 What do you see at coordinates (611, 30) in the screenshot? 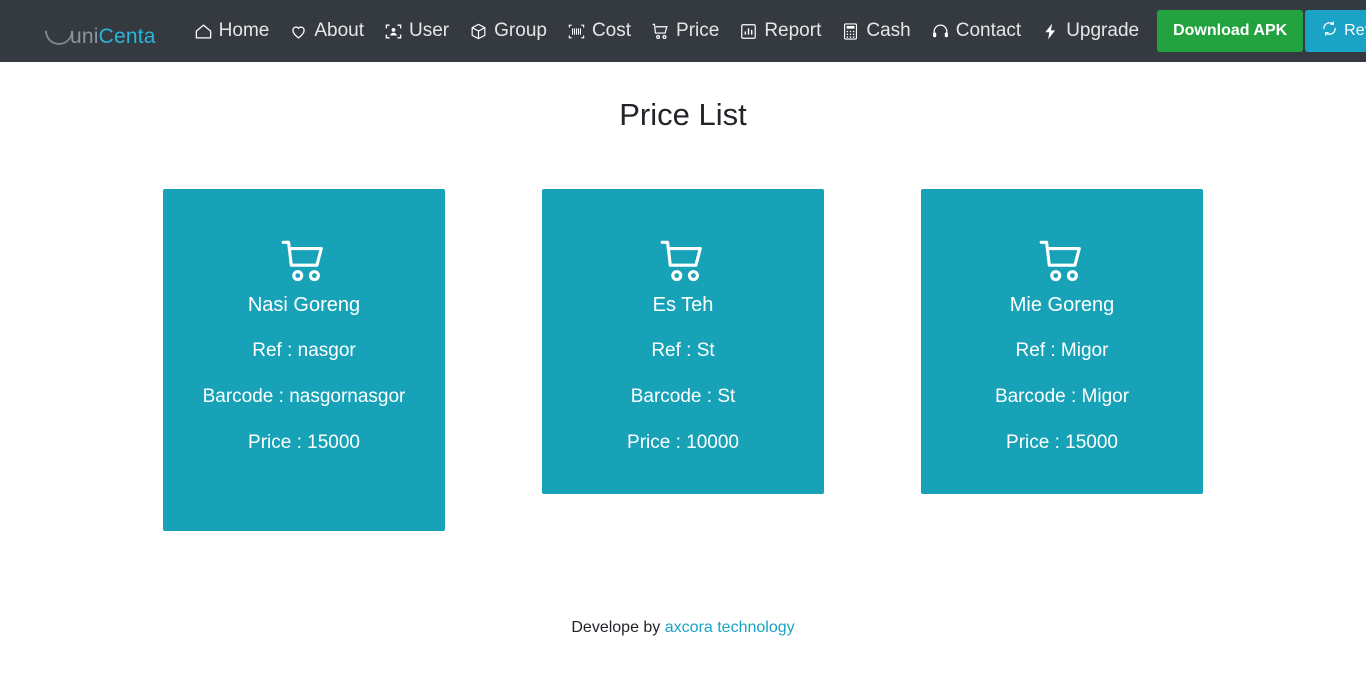
I see `nav-item-label: Cost` at bounding box center [611, 30].